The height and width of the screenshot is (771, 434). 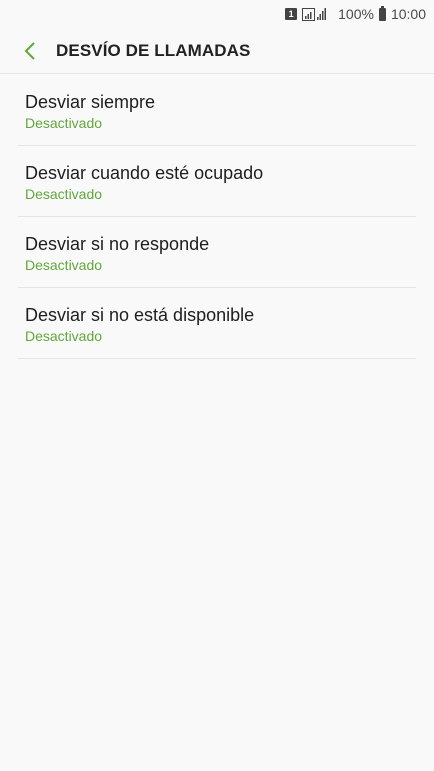 I want to click on app-bar: DESVÍO DE LLAMADAS, so click(x=217, y=51).